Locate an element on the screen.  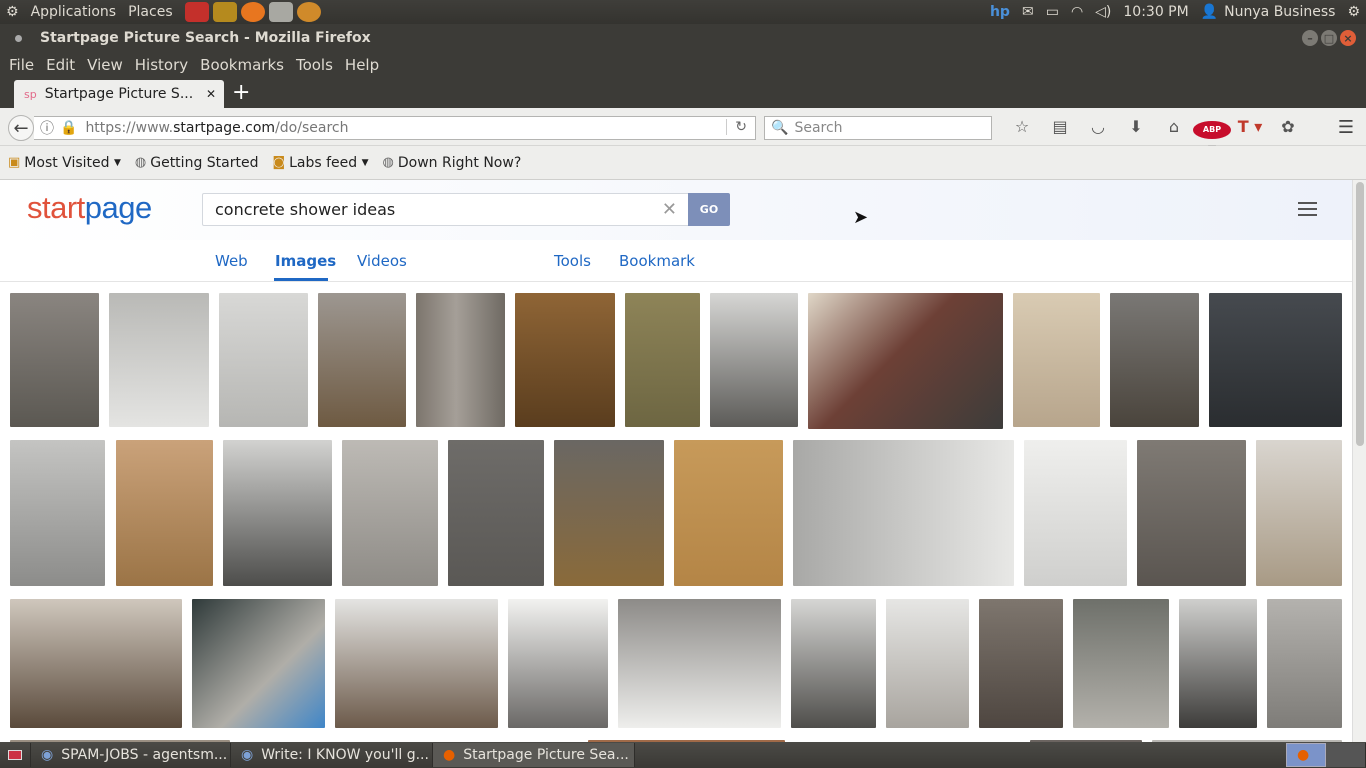
reload-icon: ↻ is located at coordinates (736, 127).